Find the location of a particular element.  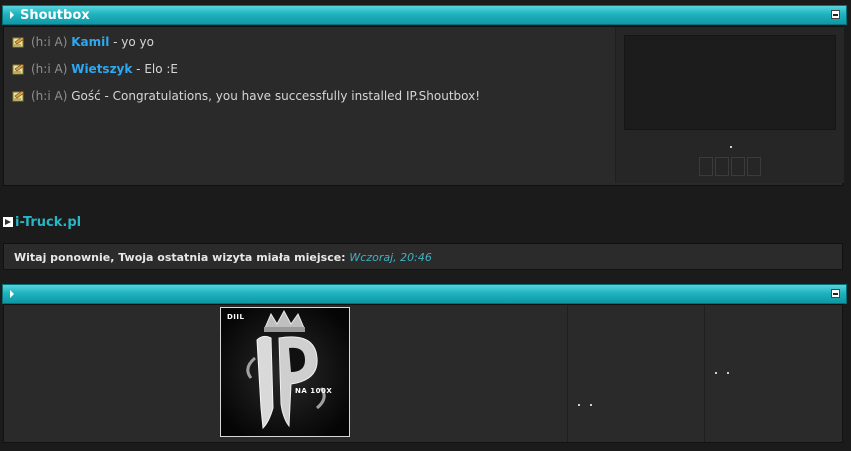

message-username: Wietszyk is located at coordinates (101, 69).